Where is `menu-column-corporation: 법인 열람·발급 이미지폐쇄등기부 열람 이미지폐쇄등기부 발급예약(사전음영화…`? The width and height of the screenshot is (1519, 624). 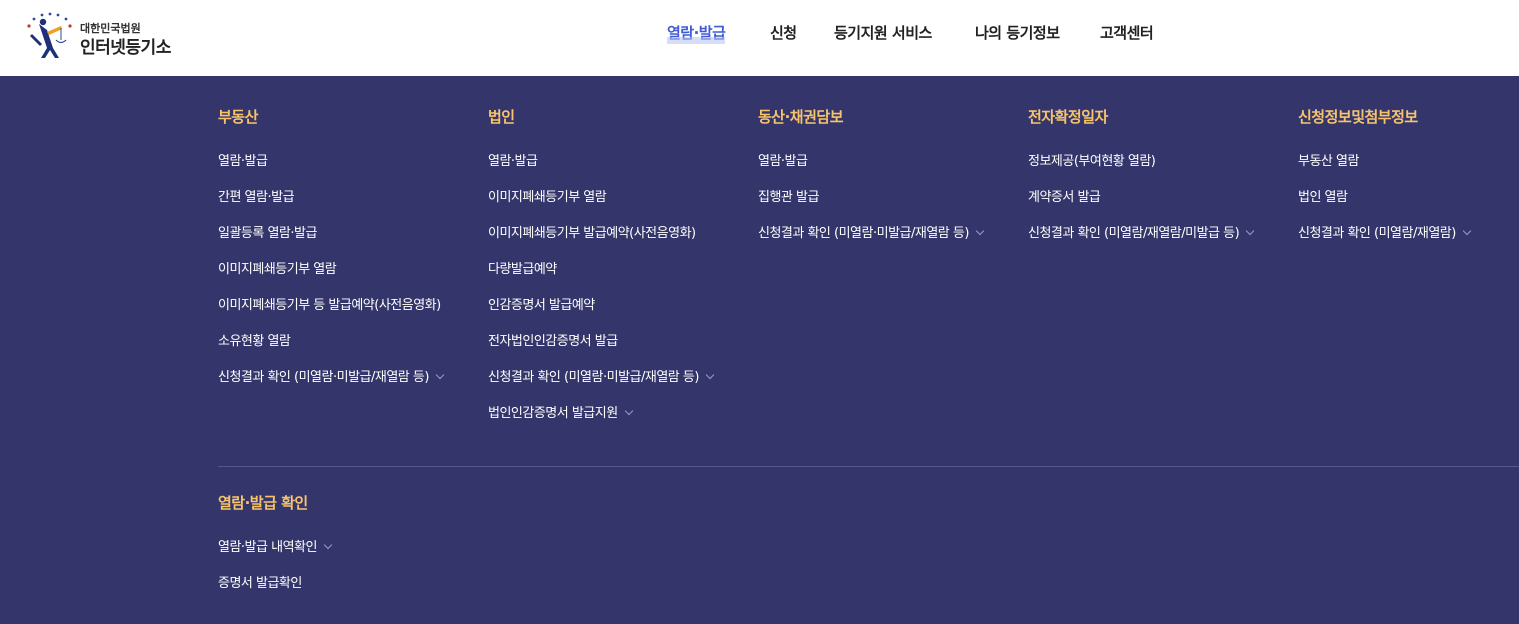 menu-column-corporation: 법인 열람·발급 이미지폐쇄등기부 열람 이미지폐쇄등기부 발급예약(사전음영화… is located at coordinates (601, 274).